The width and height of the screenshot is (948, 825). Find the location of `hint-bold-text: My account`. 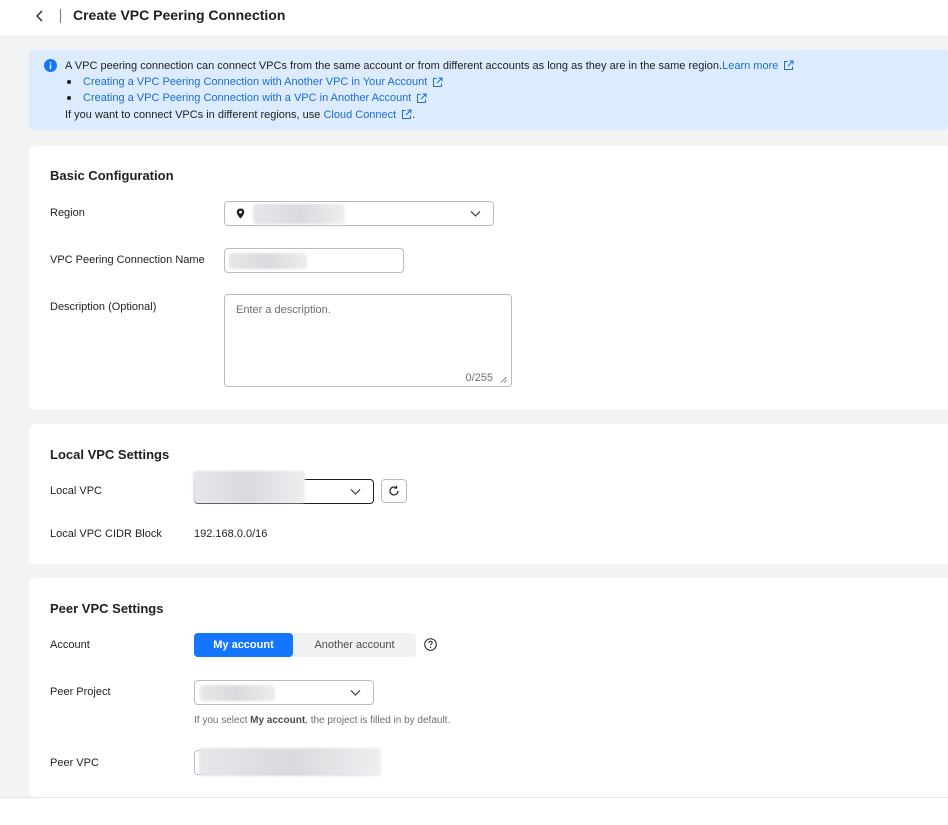

hint-bold-text: My account is located at coordinates (278, 720).